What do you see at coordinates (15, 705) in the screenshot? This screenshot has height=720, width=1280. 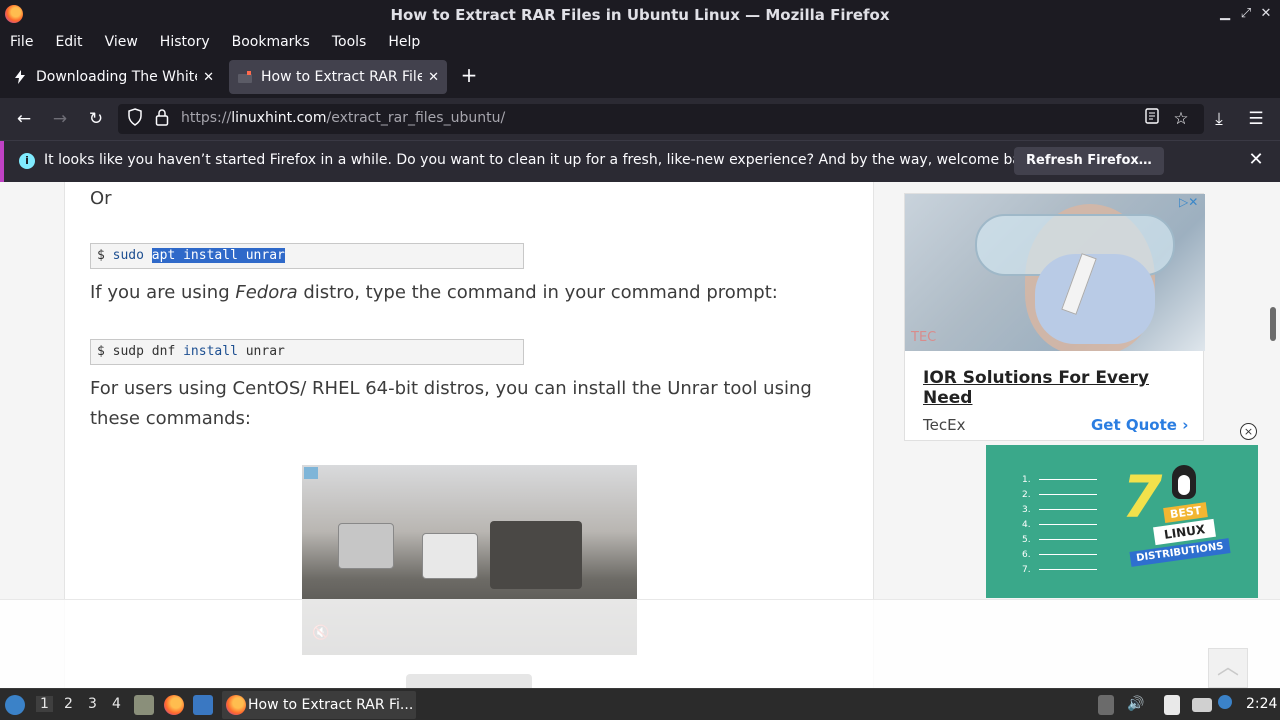 I see `start-menu-icon` at bounding box center [15, 705].